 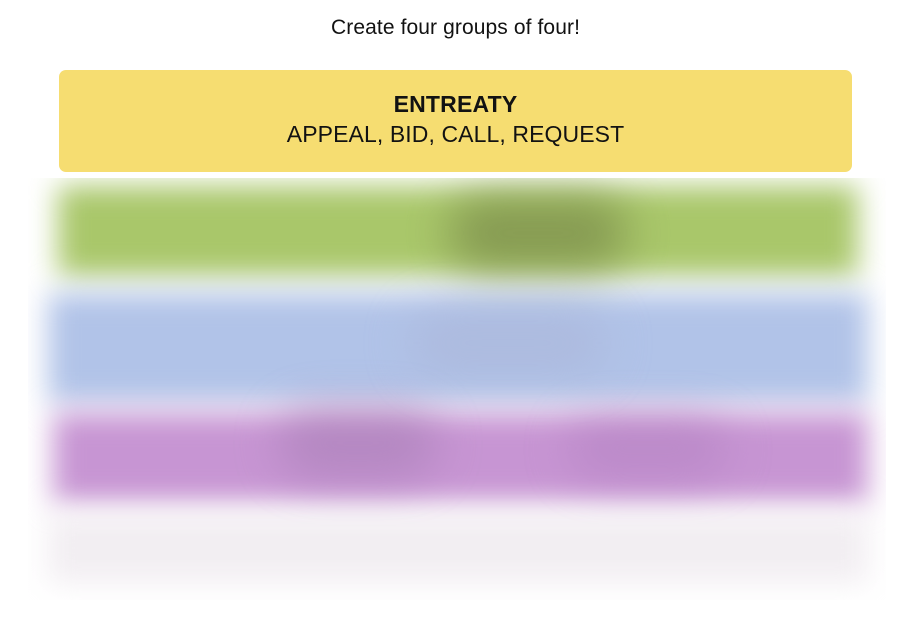 What do you see at coordinates (455, 134) in the screenshot?
I see `group-members: APPEAL, BID, CALL, REQUEST` at bounding box center [455, 134].